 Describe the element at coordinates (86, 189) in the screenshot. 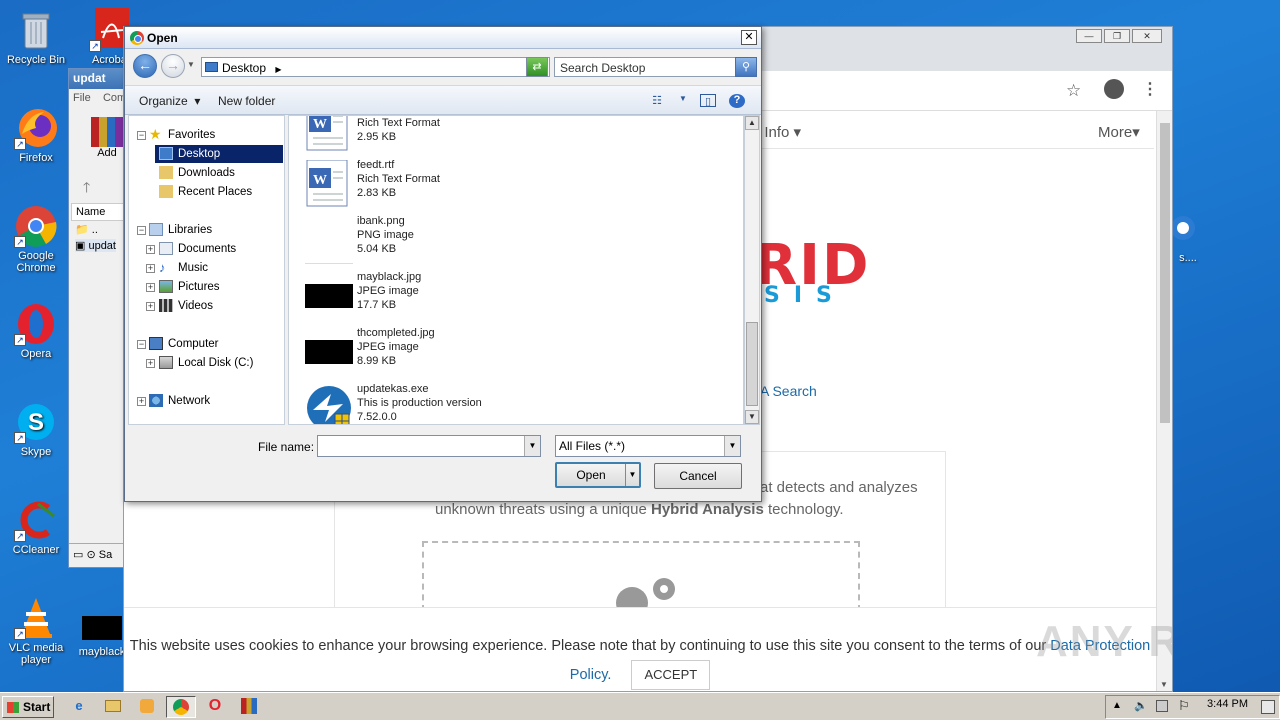

I see `up-arrow-icon: 🡑` at that location.